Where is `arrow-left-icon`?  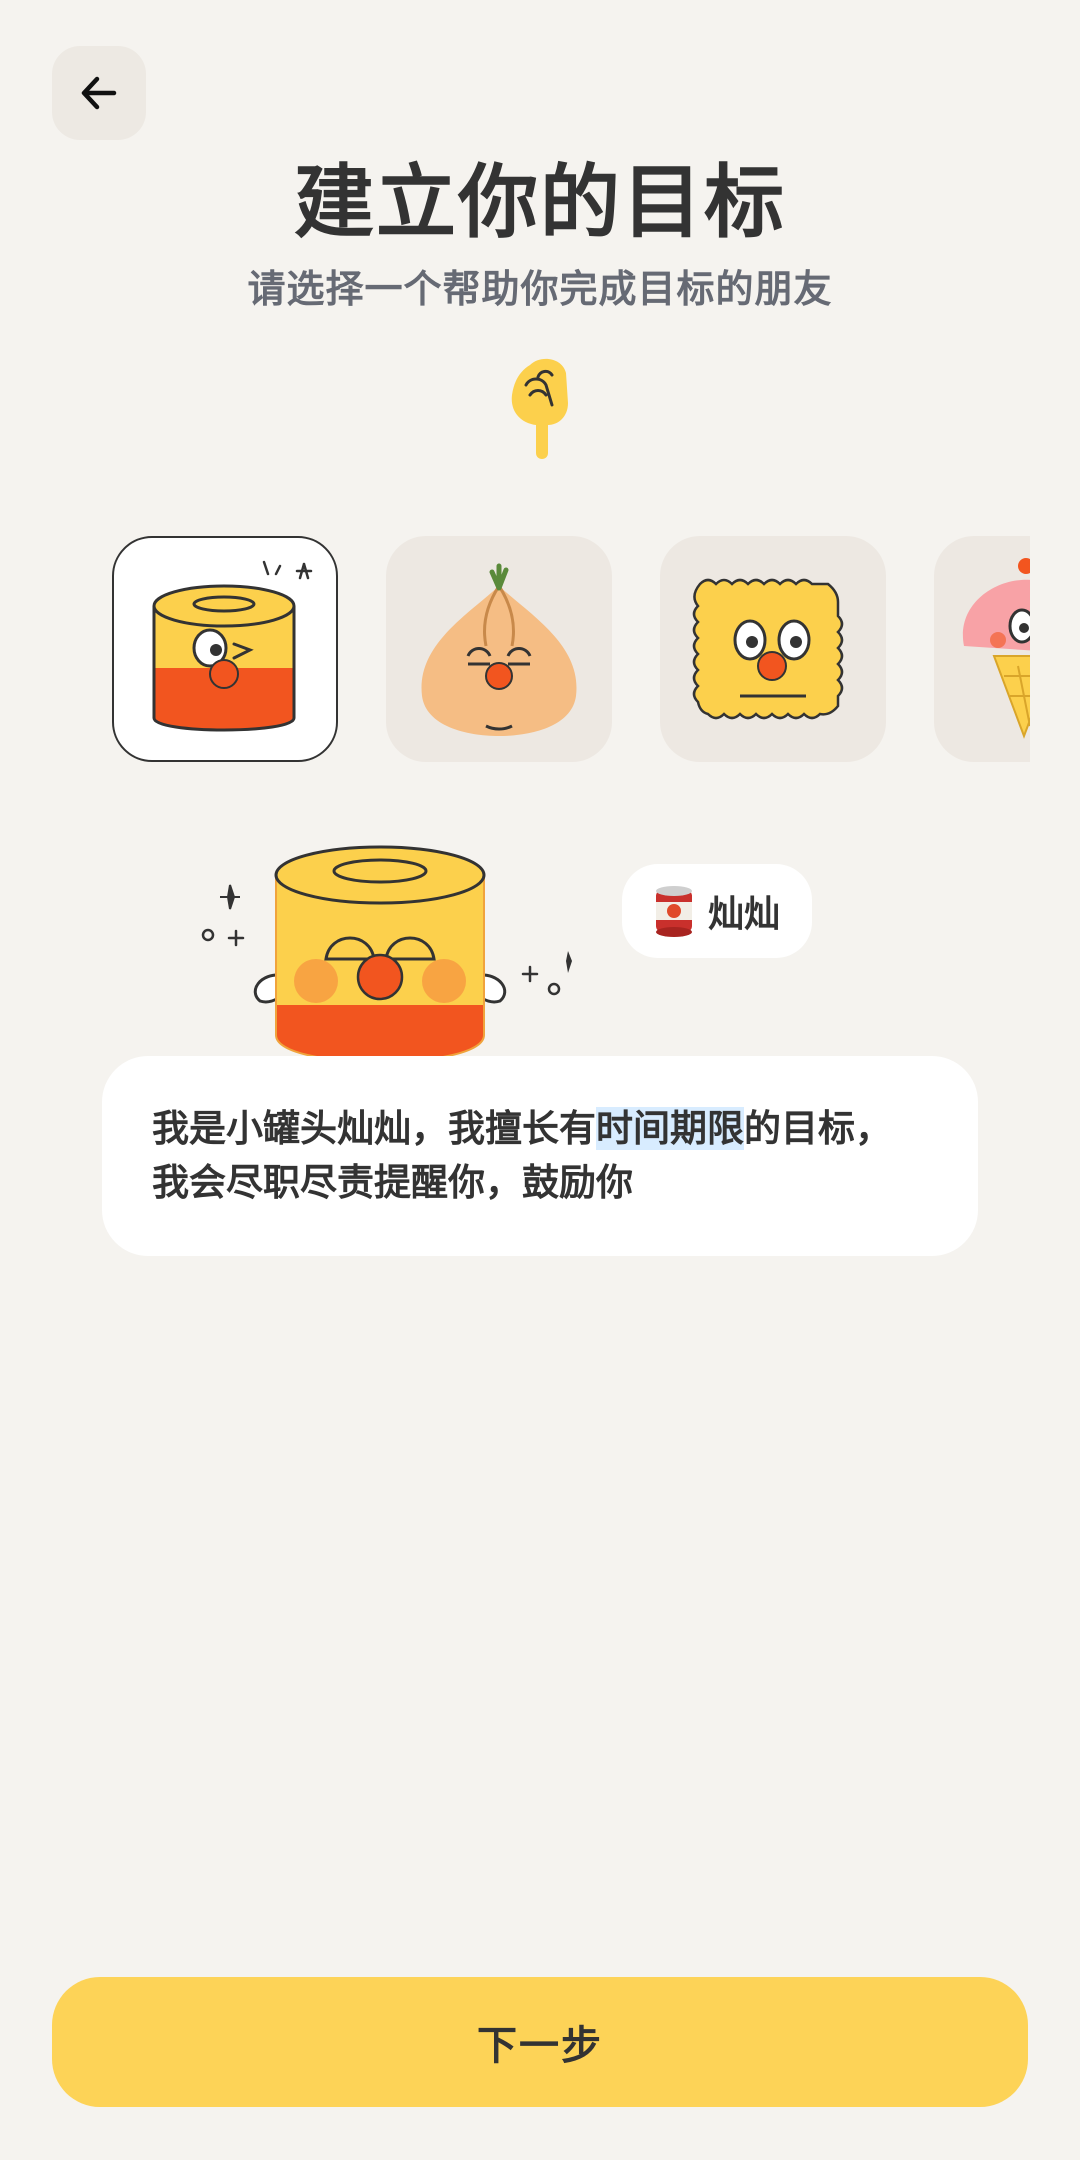
arrow-left-icon is located at coordinates (99, 93).